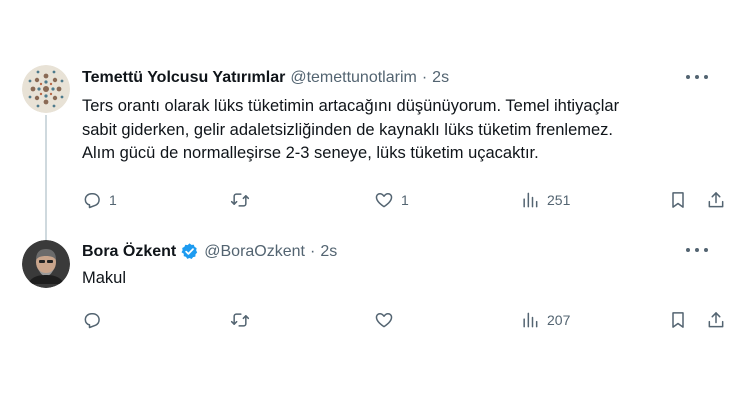 The width and height of the screenshot is (730, 420). What do you see at coordinates (559, 200) in the screenshot?
I see `view-count: 251` at bounding box center [559, 200].